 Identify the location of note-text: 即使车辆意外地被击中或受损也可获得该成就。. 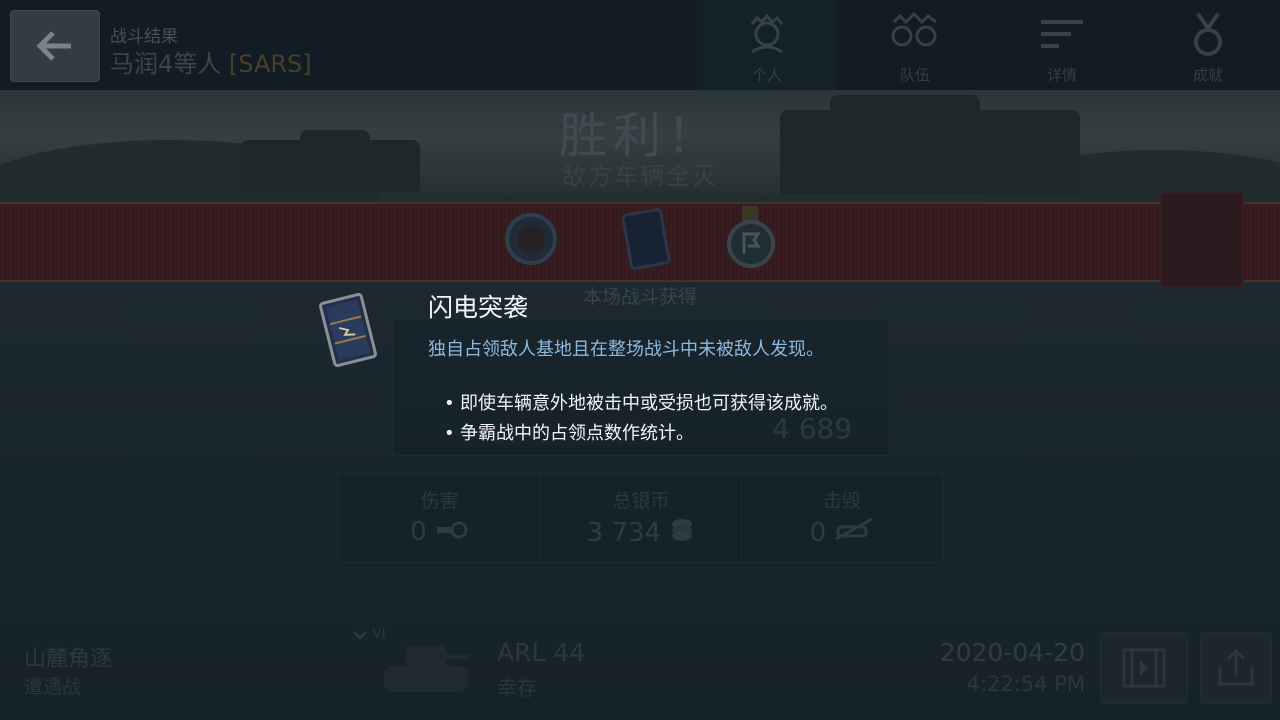
(649, 403).